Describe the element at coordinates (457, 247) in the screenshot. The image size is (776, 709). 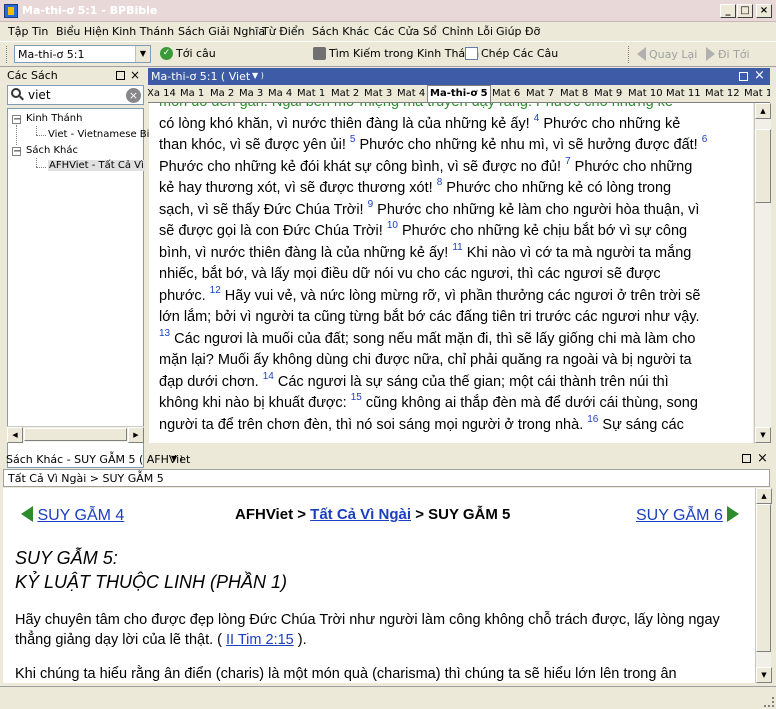
I see `verse-number: 11` at that location.